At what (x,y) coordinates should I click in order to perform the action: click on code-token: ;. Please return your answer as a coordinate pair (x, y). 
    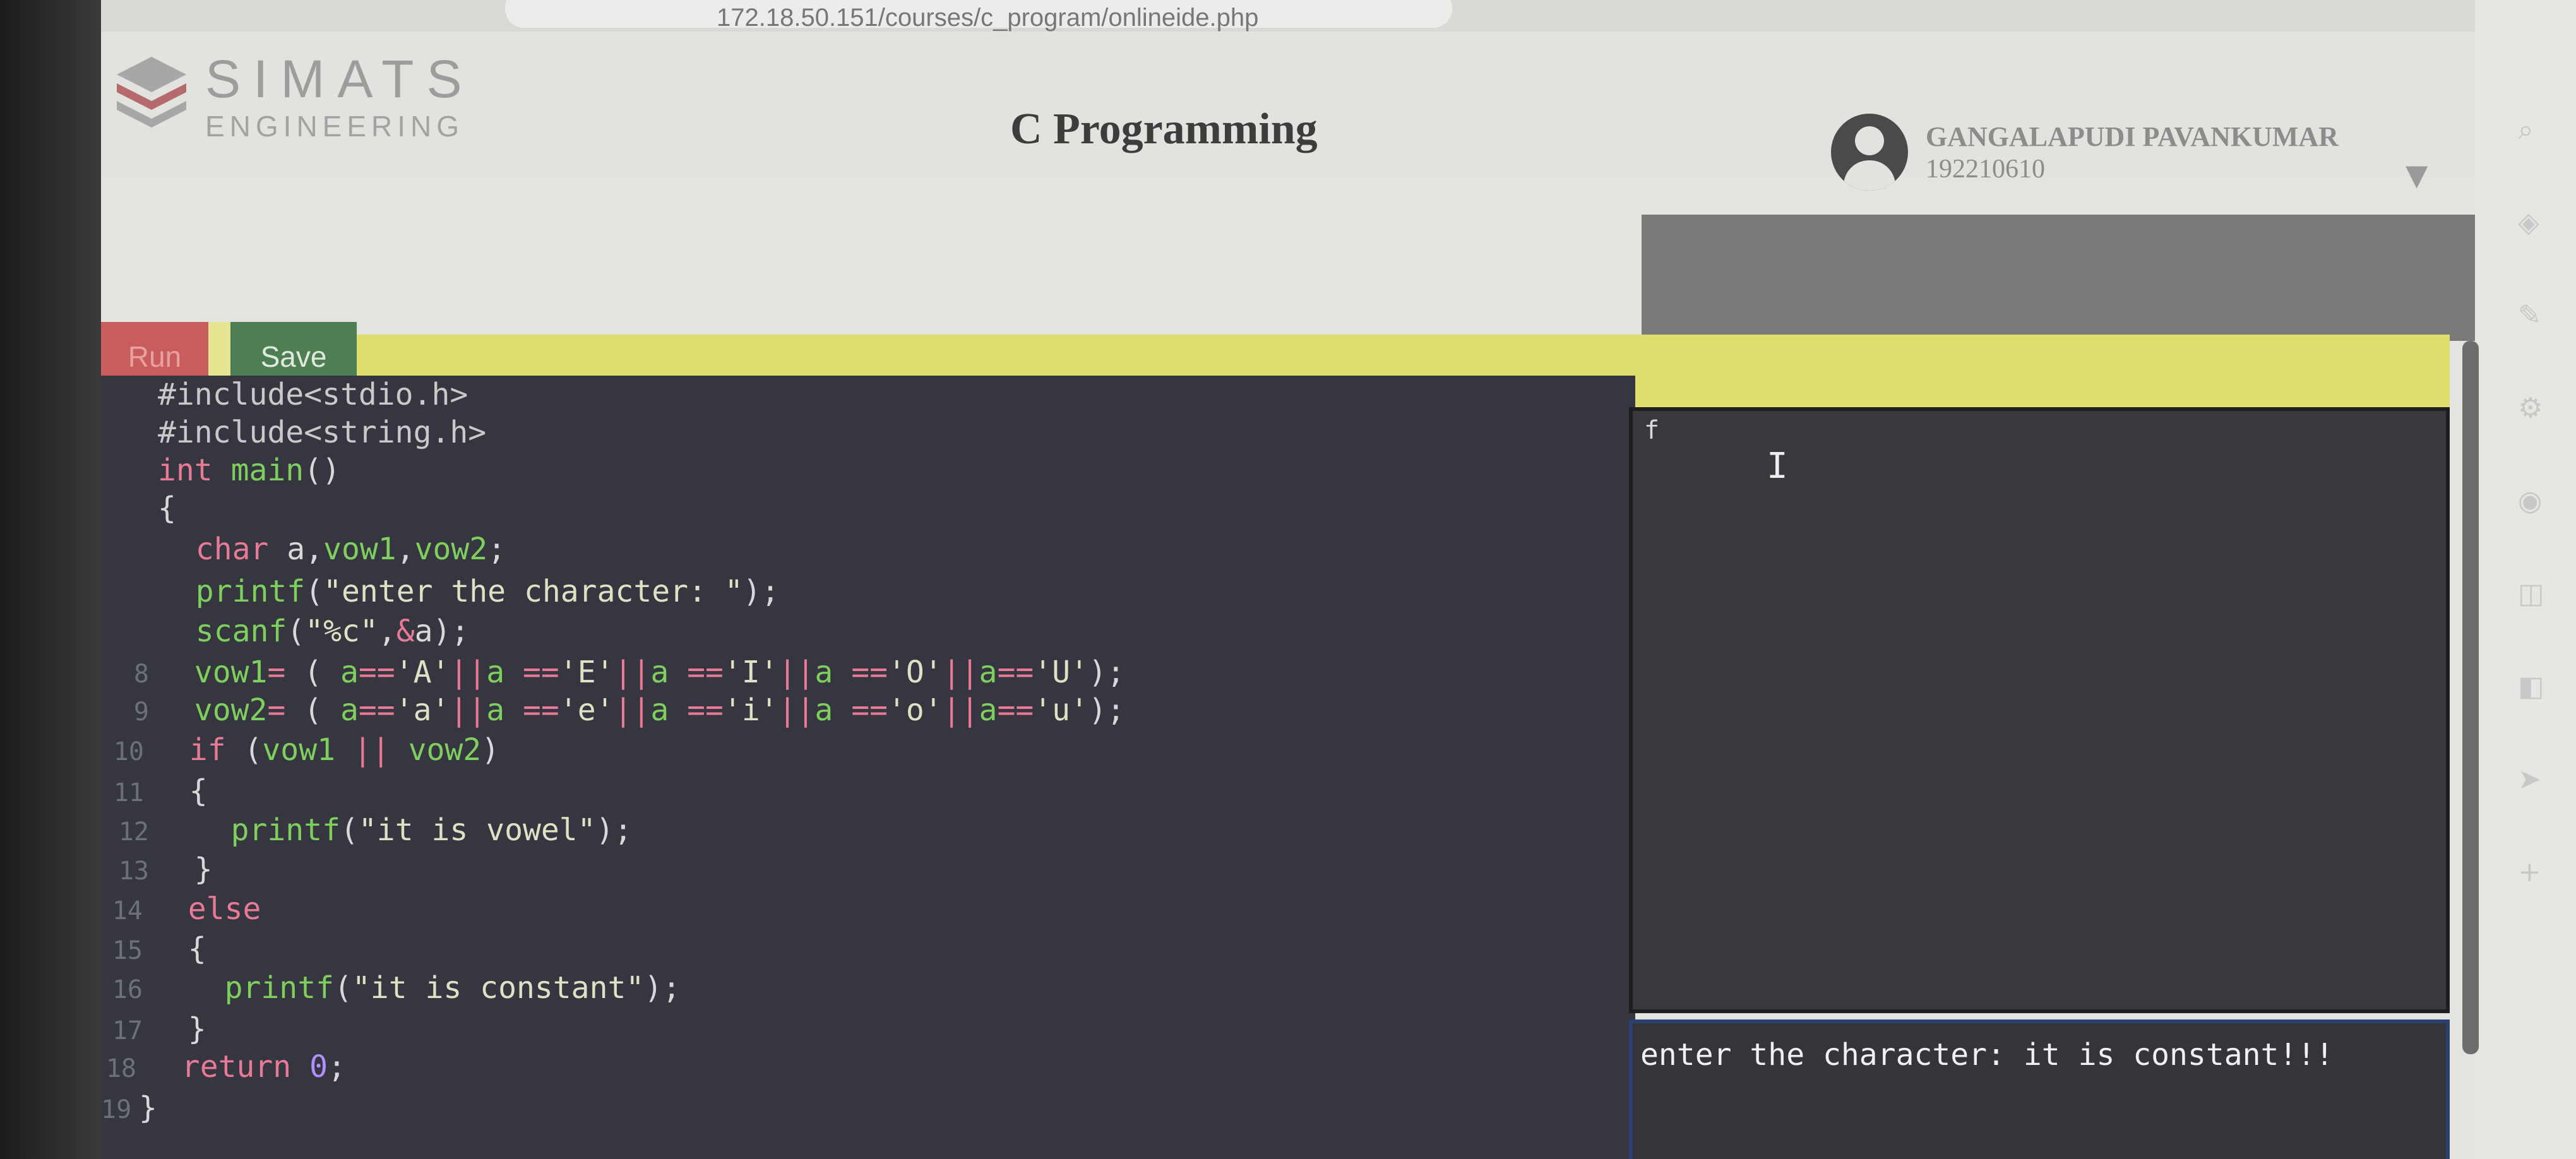
    Looking at the image, I should click on (496, 549).